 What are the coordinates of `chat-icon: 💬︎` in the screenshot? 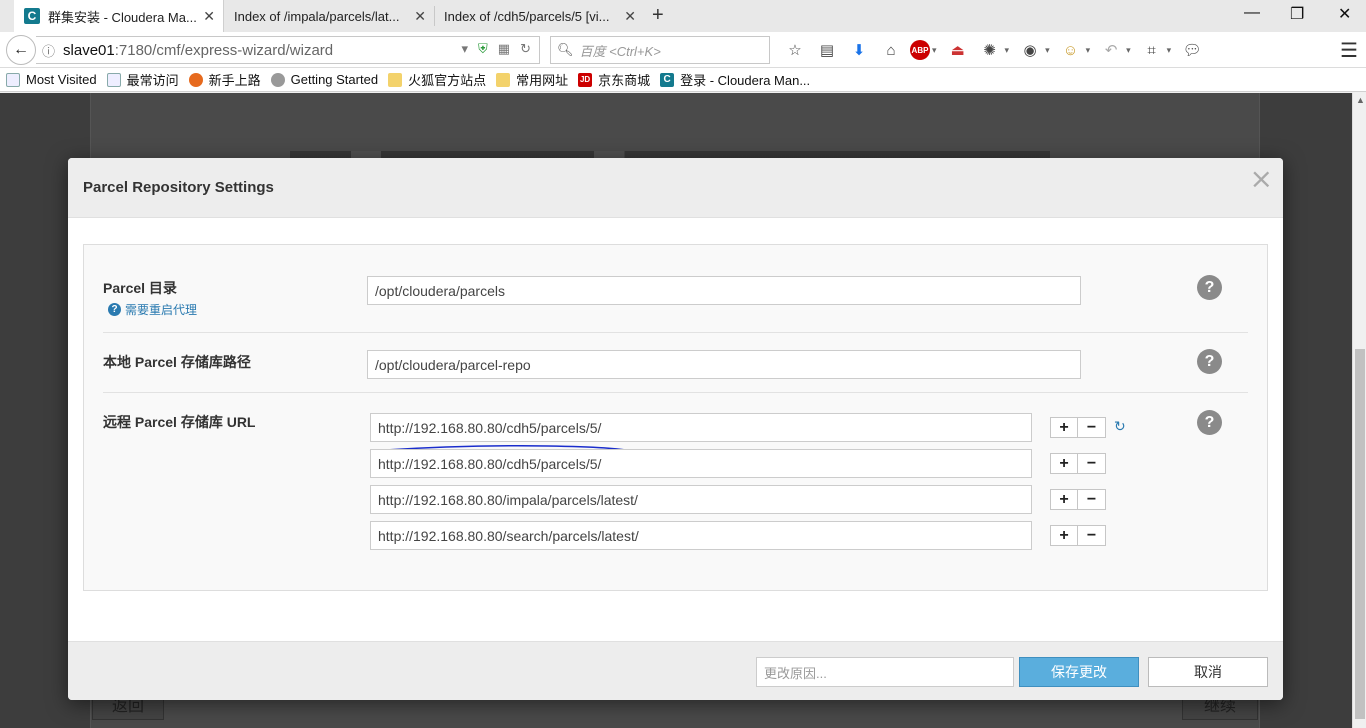 It's located at (1192, 50).